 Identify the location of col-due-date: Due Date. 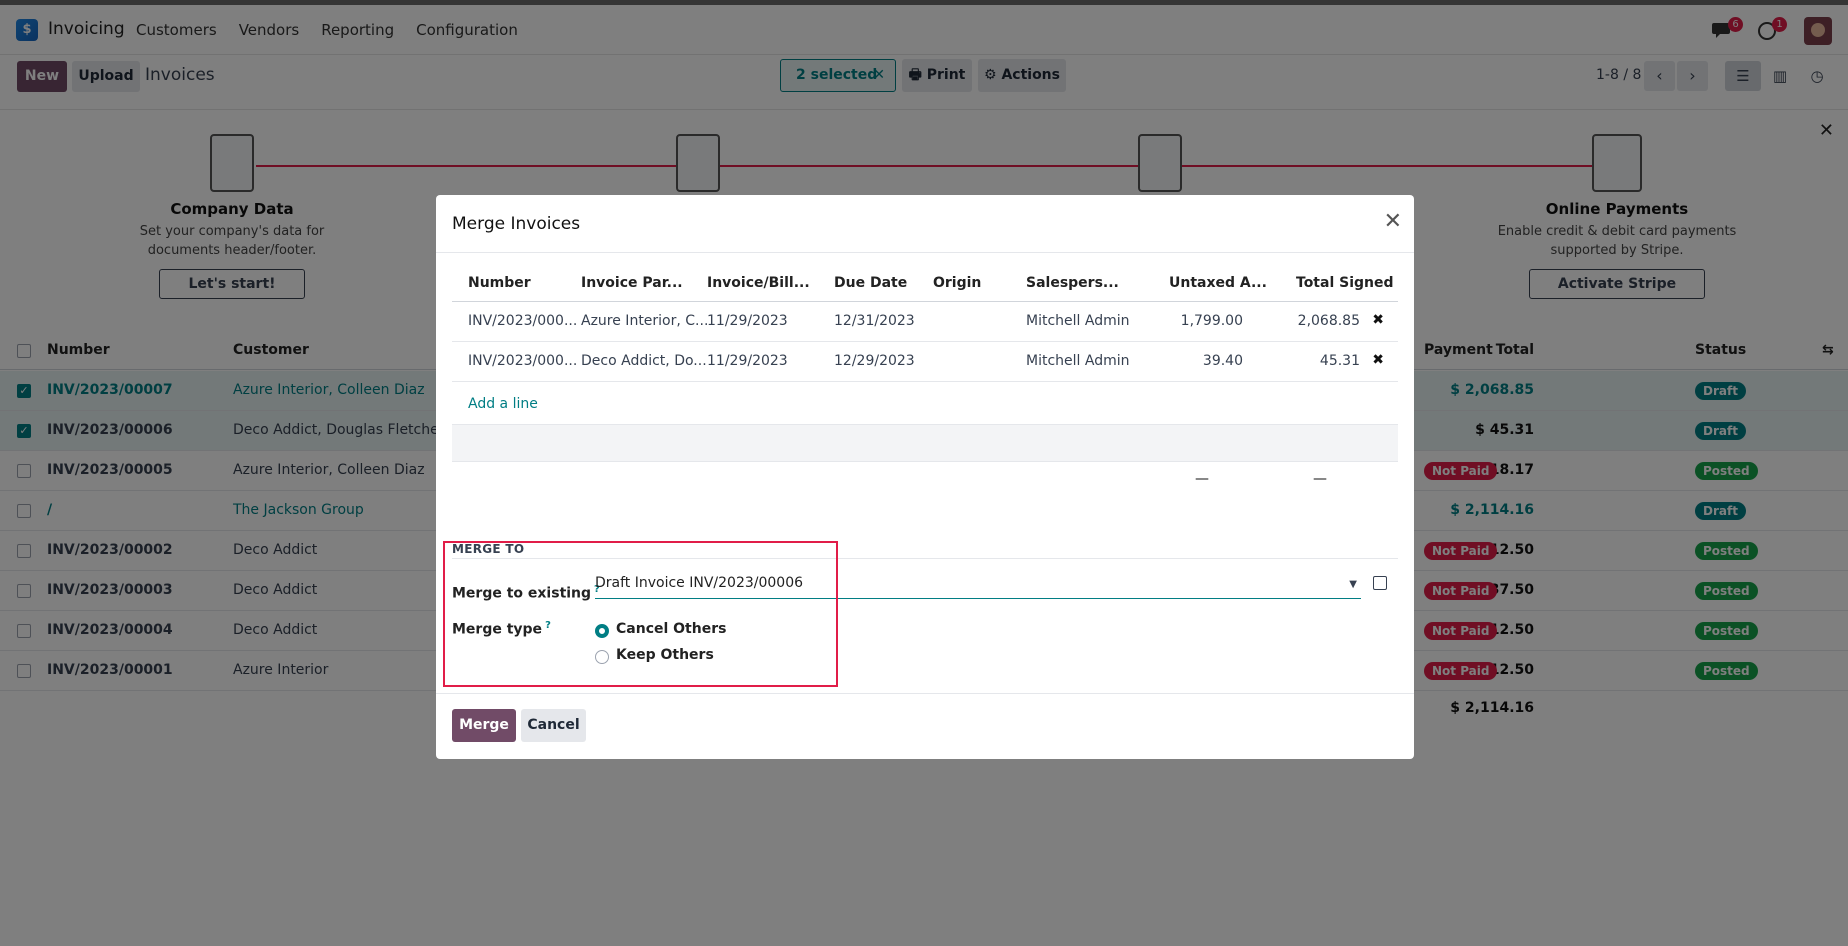
(870, 283).